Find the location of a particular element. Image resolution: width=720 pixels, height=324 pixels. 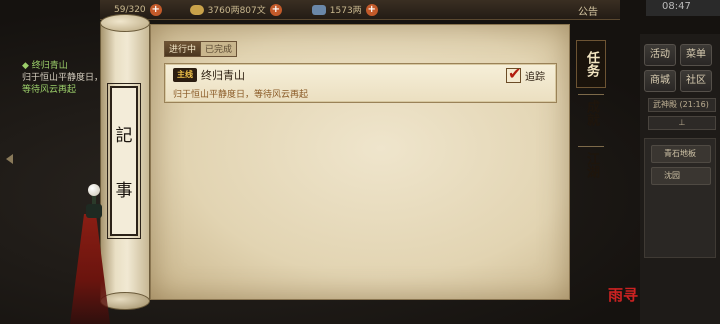

activity-button: 活动 is located at coordinates (660, 55).